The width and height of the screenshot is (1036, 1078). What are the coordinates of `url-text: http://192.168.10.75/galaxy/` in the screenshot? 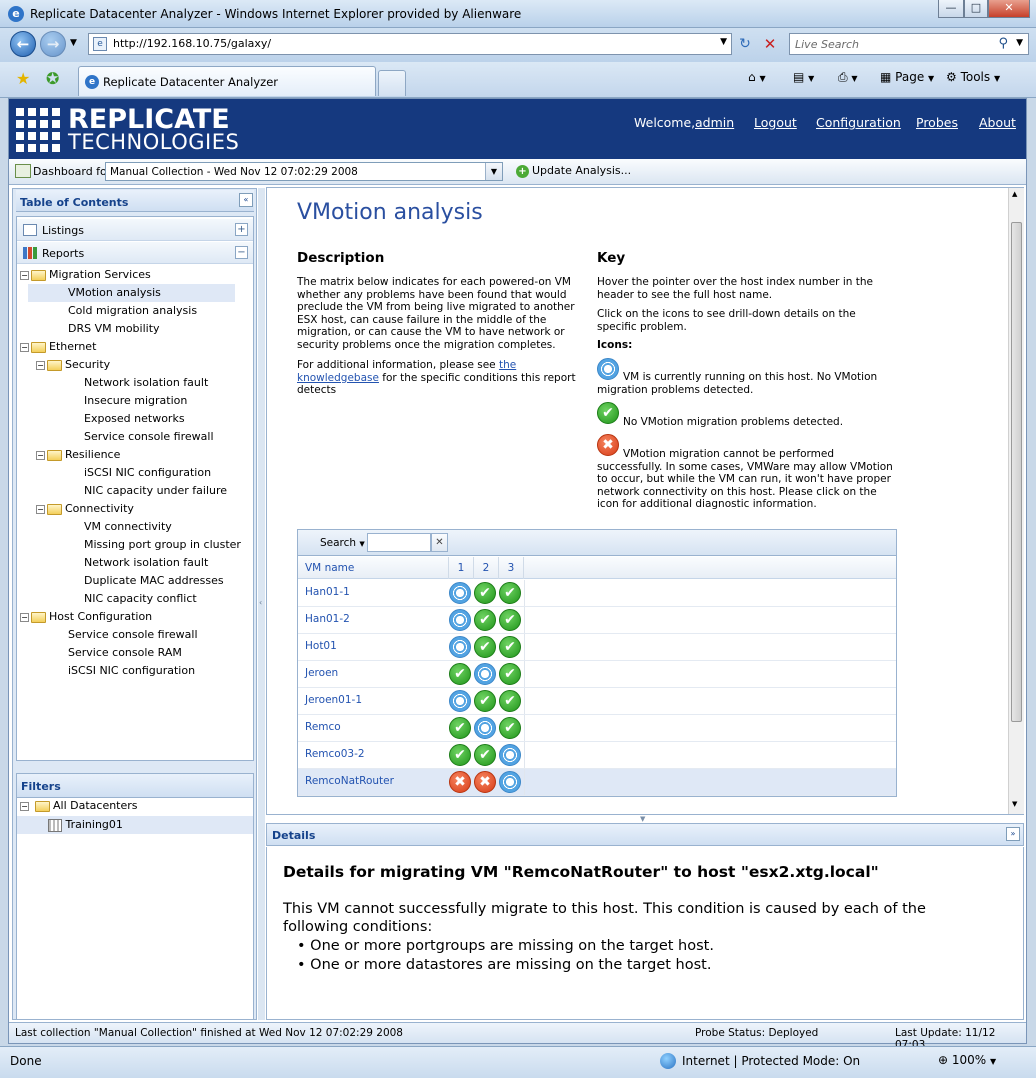 It's located at (192, 43).